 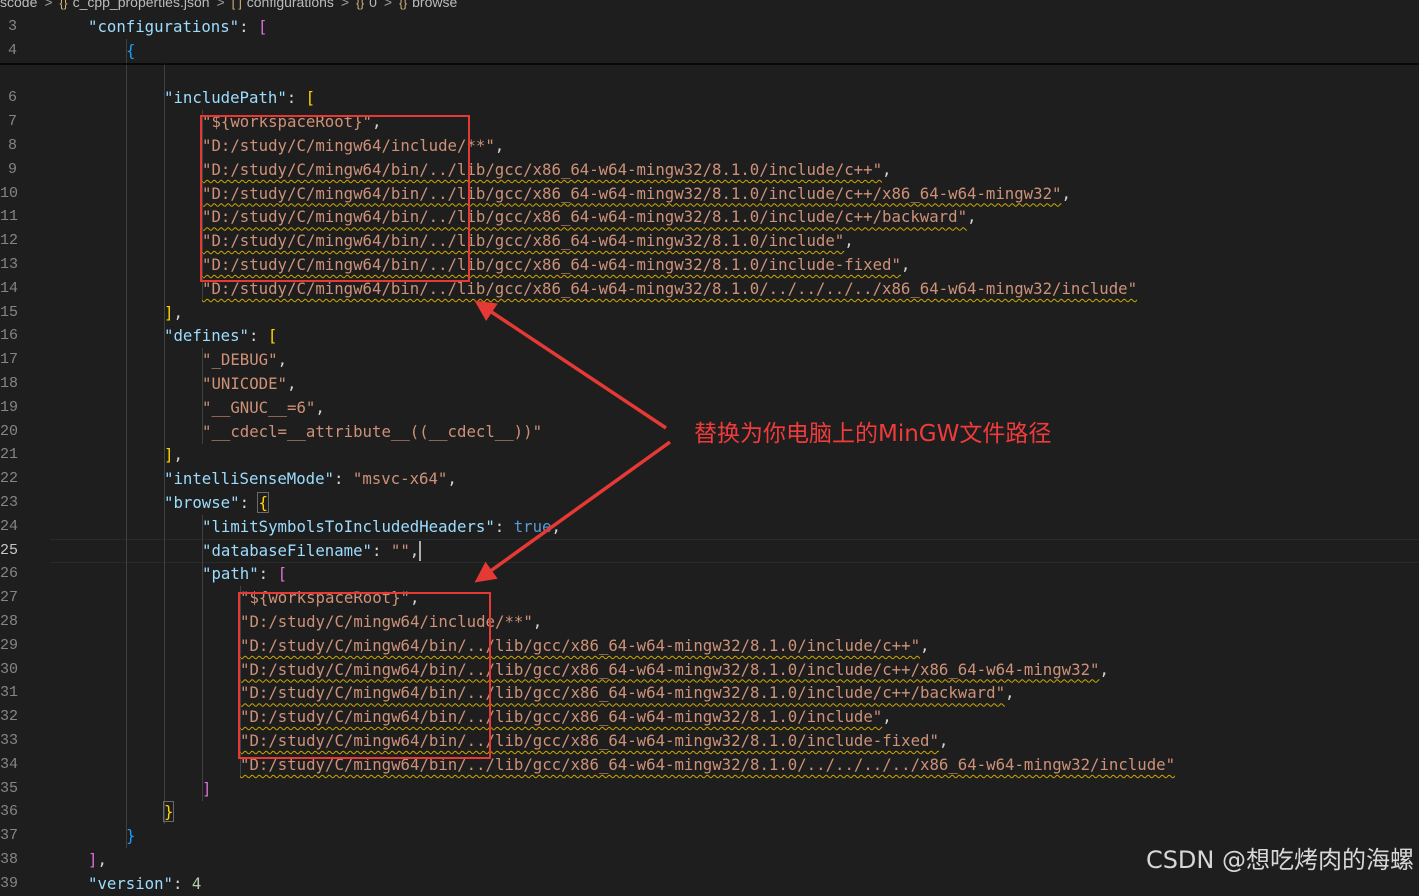 I want to click on arrow-to-includepath, so click(x=570, y=365).